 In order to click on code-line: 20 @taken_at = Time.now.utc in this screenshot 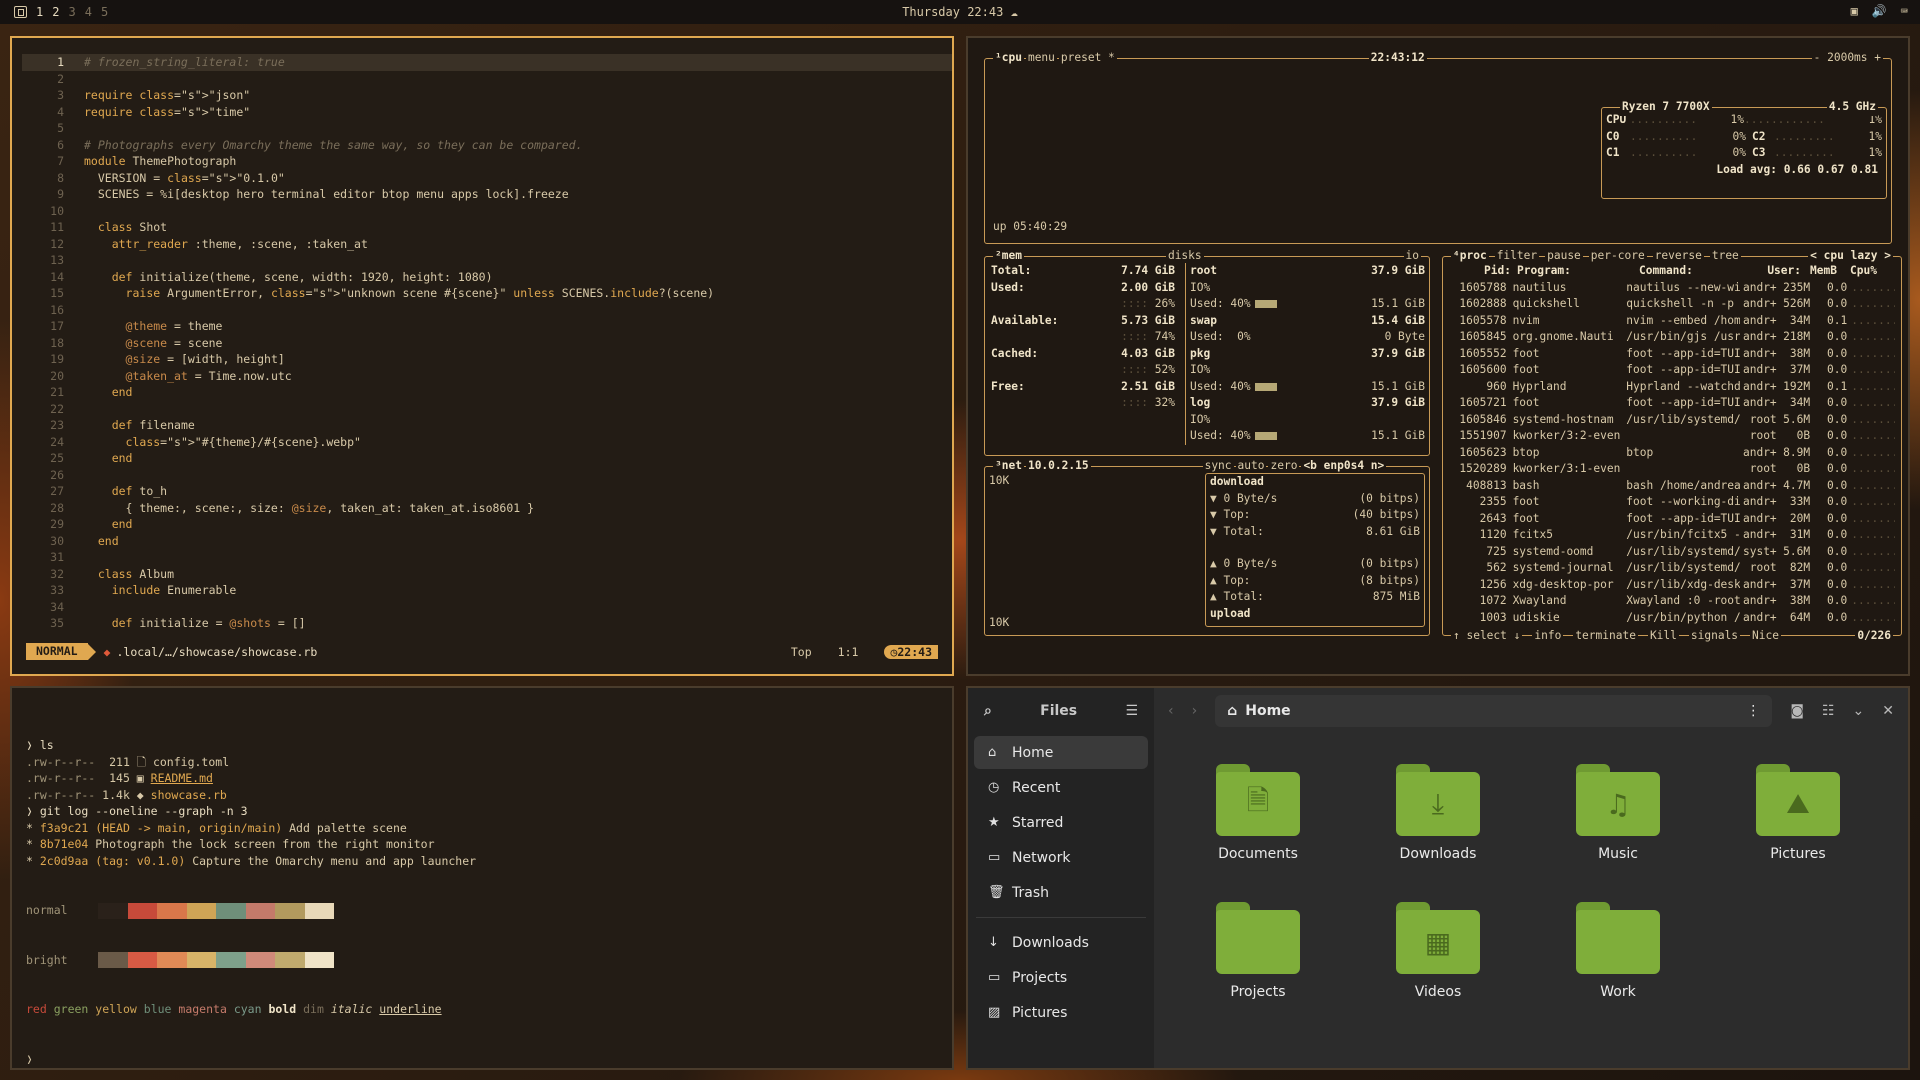, I will do `click(368, 376)`.